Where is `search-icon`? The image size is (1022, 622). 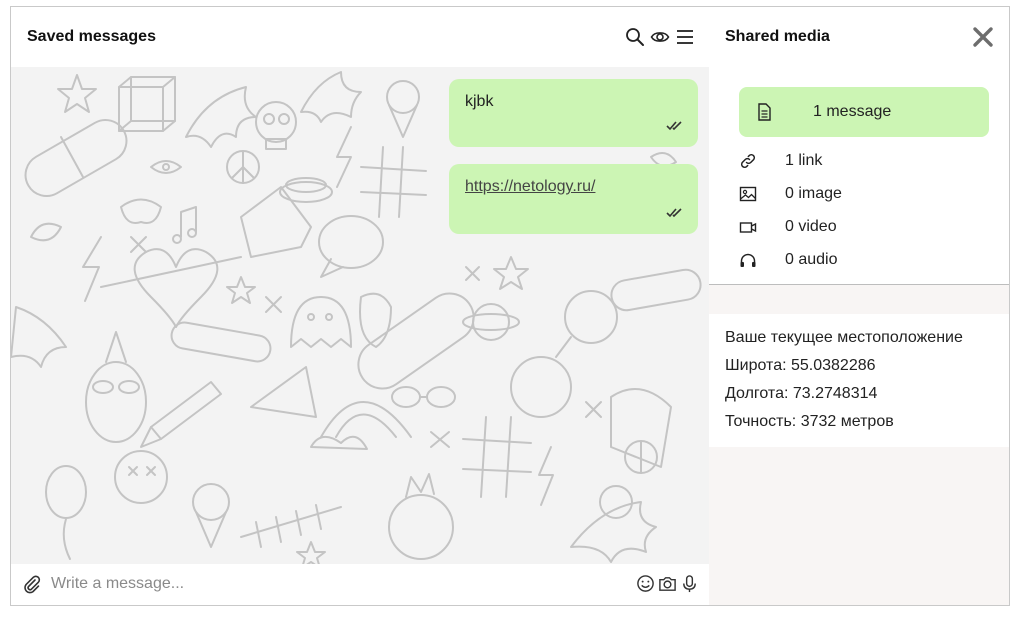
search-icon is located at coordinates (635, 37).